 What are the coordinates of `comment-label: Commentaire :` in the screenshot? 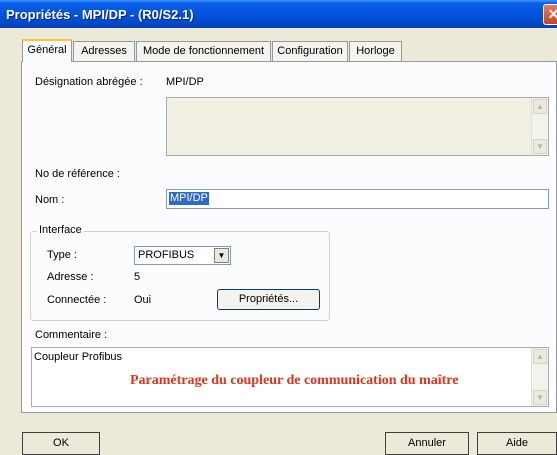 It's located at (71, 335).